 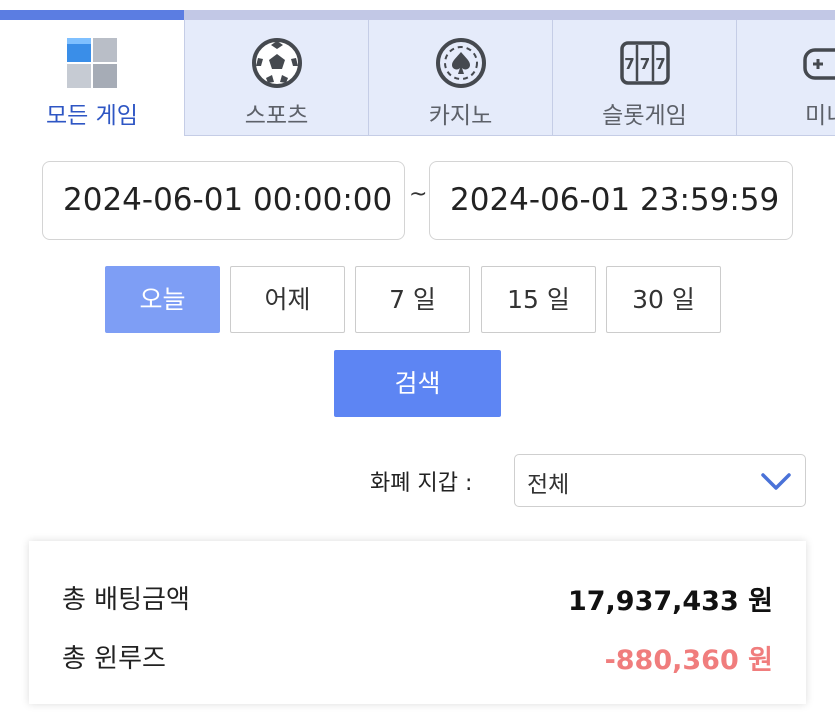 What do you see at coordinates (786, 78) in the screenshot?
I see `tab-mini: 미니` at bounding box center [786, 78].